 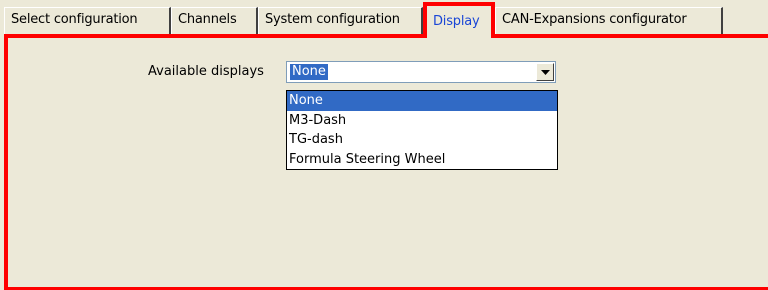 What do you see at coordinates (459, 20) in the screenshot?
I see `tab-display: Display` at bounding box center [459, 20].